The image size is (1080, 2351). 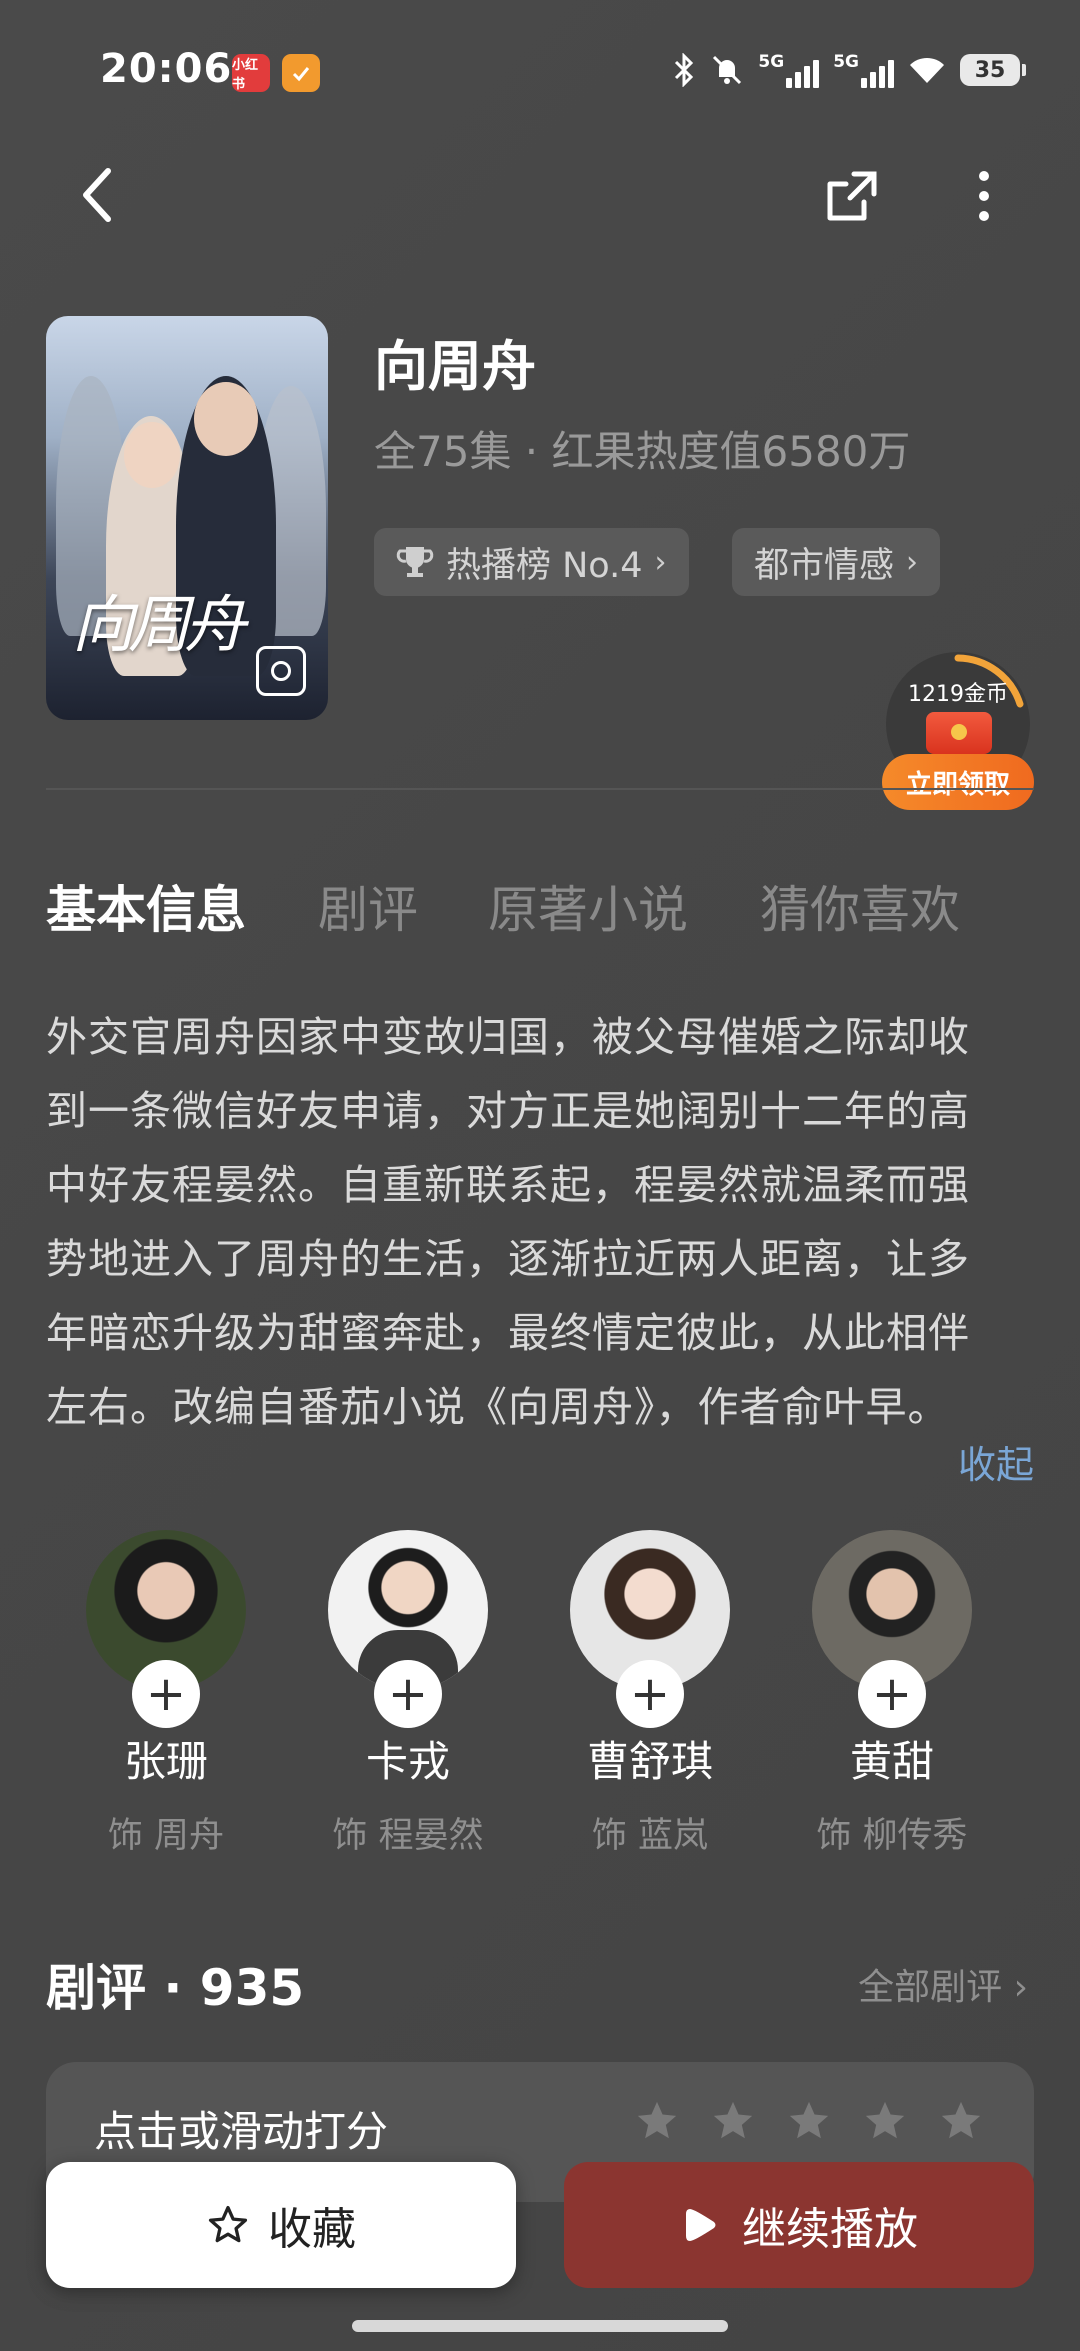 I want to click on rating-stars, so click(x=809, y=2121).